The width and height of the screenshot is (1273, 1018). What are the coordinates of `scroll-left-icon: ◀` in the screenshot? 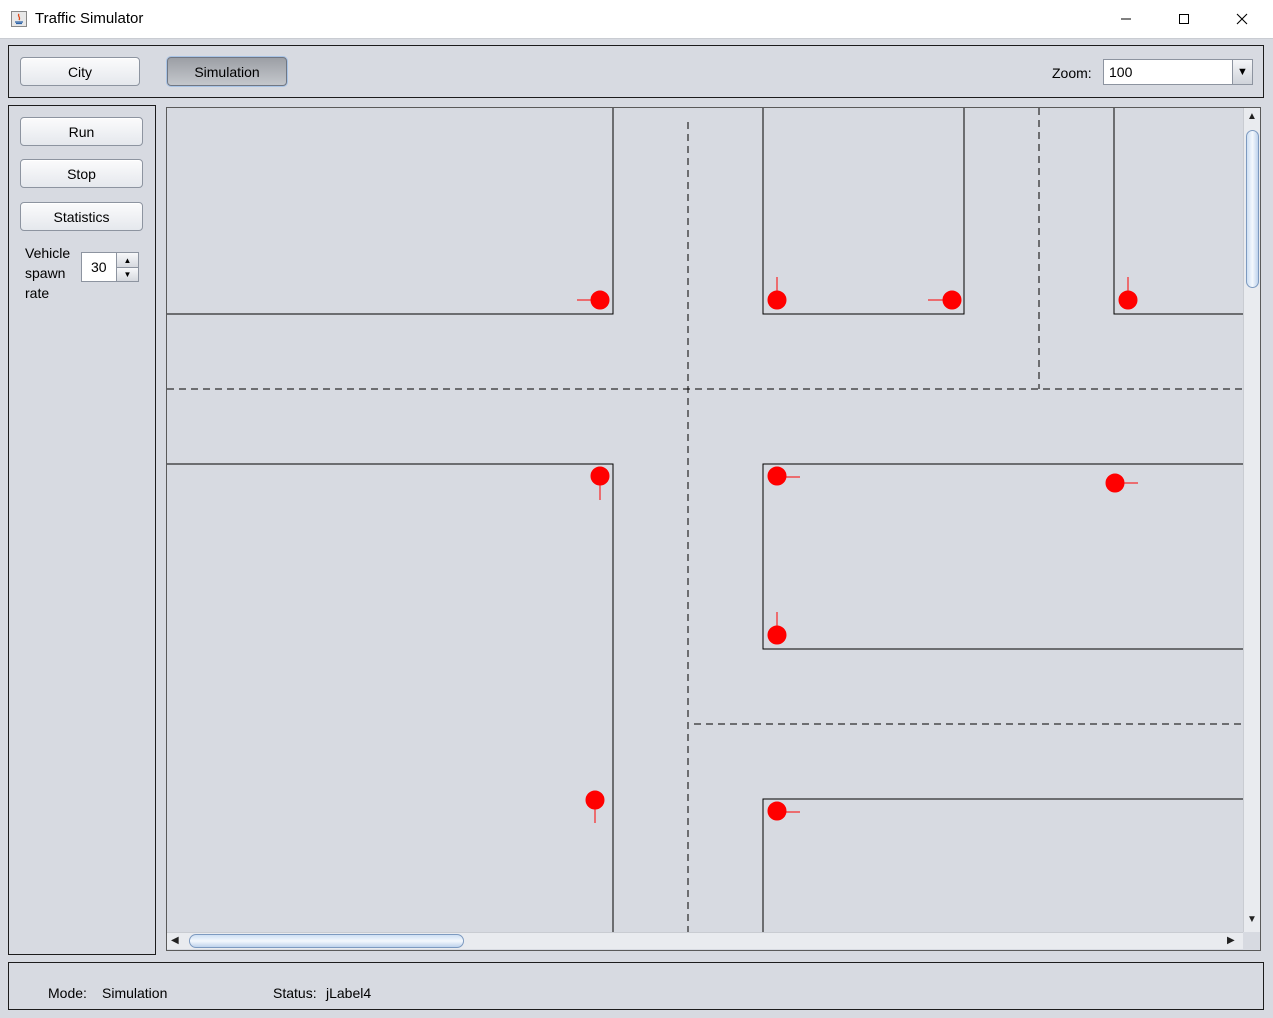 It's located at (175, 940).